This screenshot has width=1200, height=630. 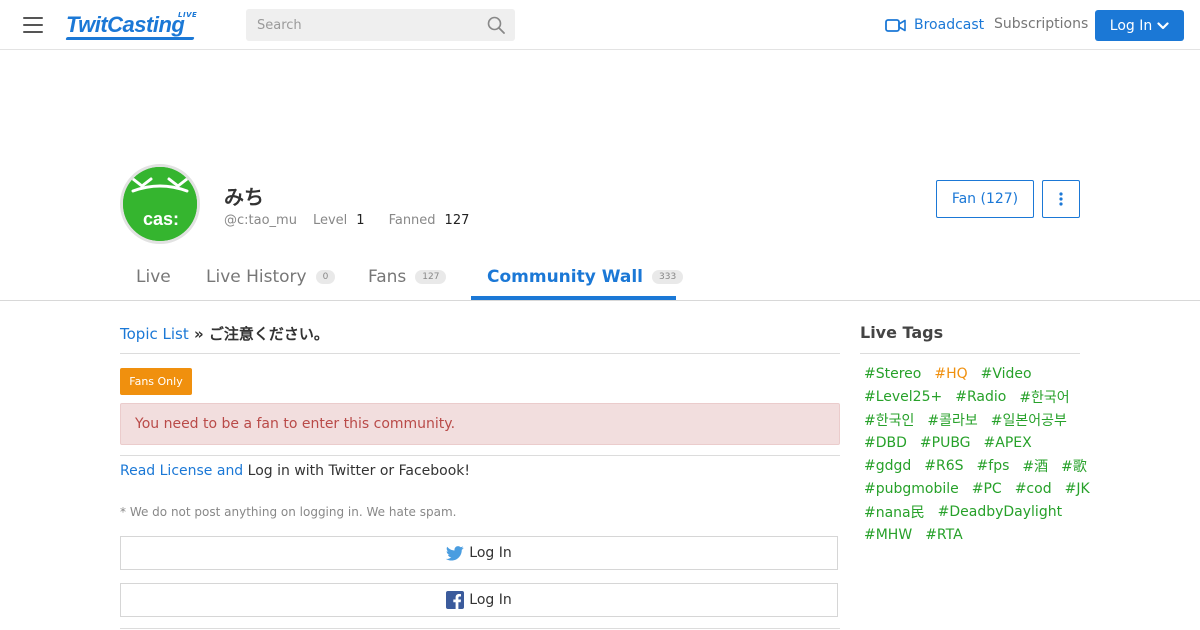 I want to click on tab-fans-label: Fans, so click(x=387, y=277).